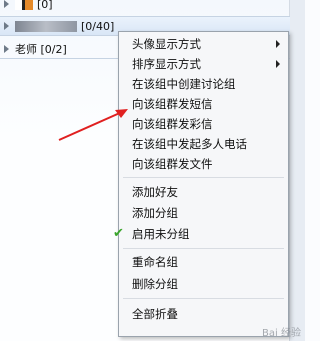 This screenshot has height=341, width=320. Describe the element at coordinates (281, 333) in the screenshot. I see `watermark: Bai 经验` at that location.